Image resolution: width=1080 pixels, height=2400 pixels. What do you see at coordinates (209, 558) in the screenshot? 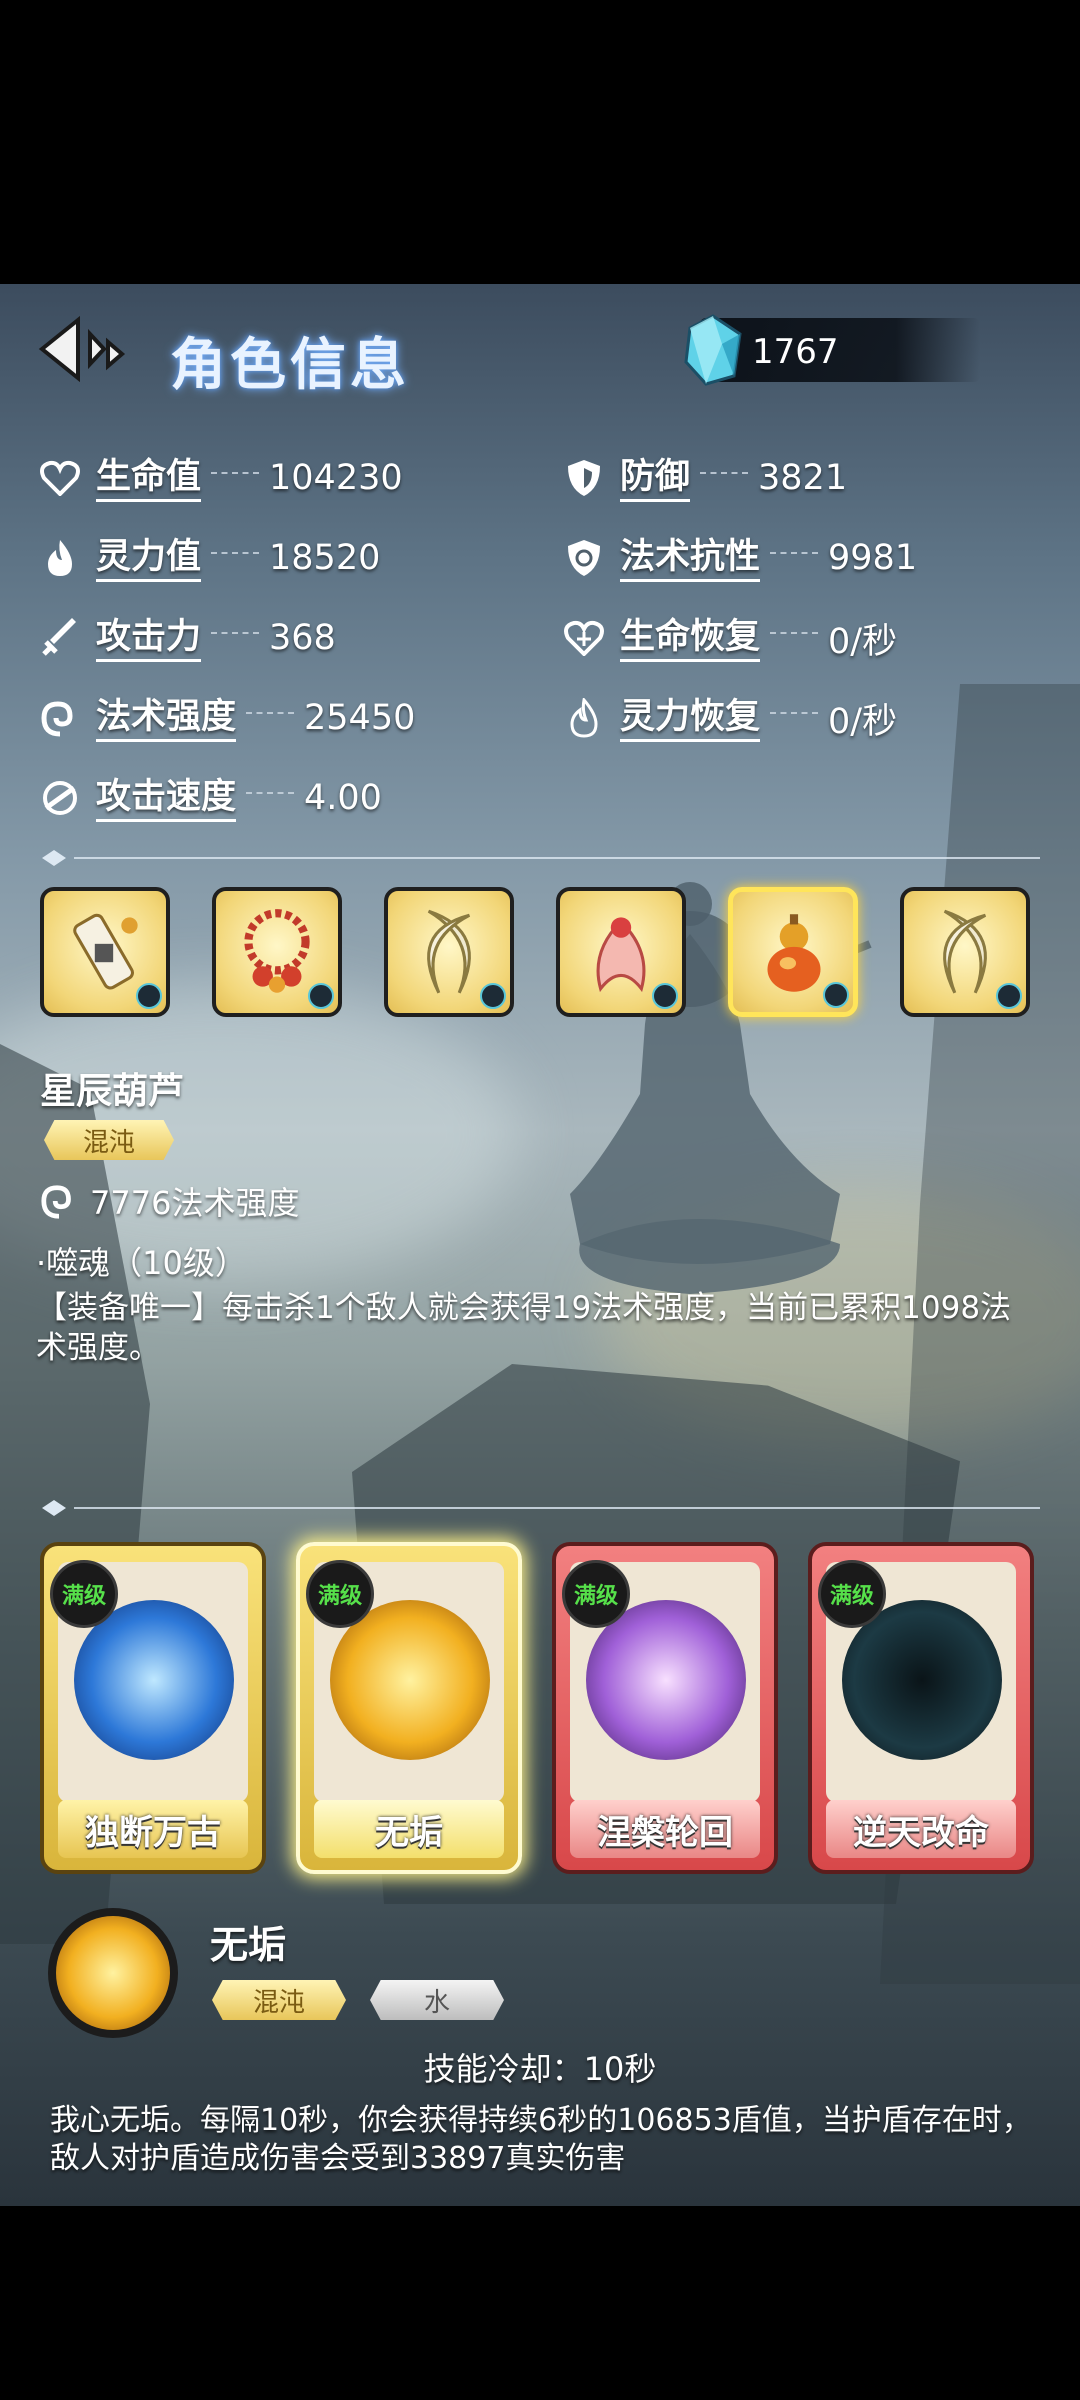
I see `stat-mana: 灵力值 18520` at bounding box center [209, 558].